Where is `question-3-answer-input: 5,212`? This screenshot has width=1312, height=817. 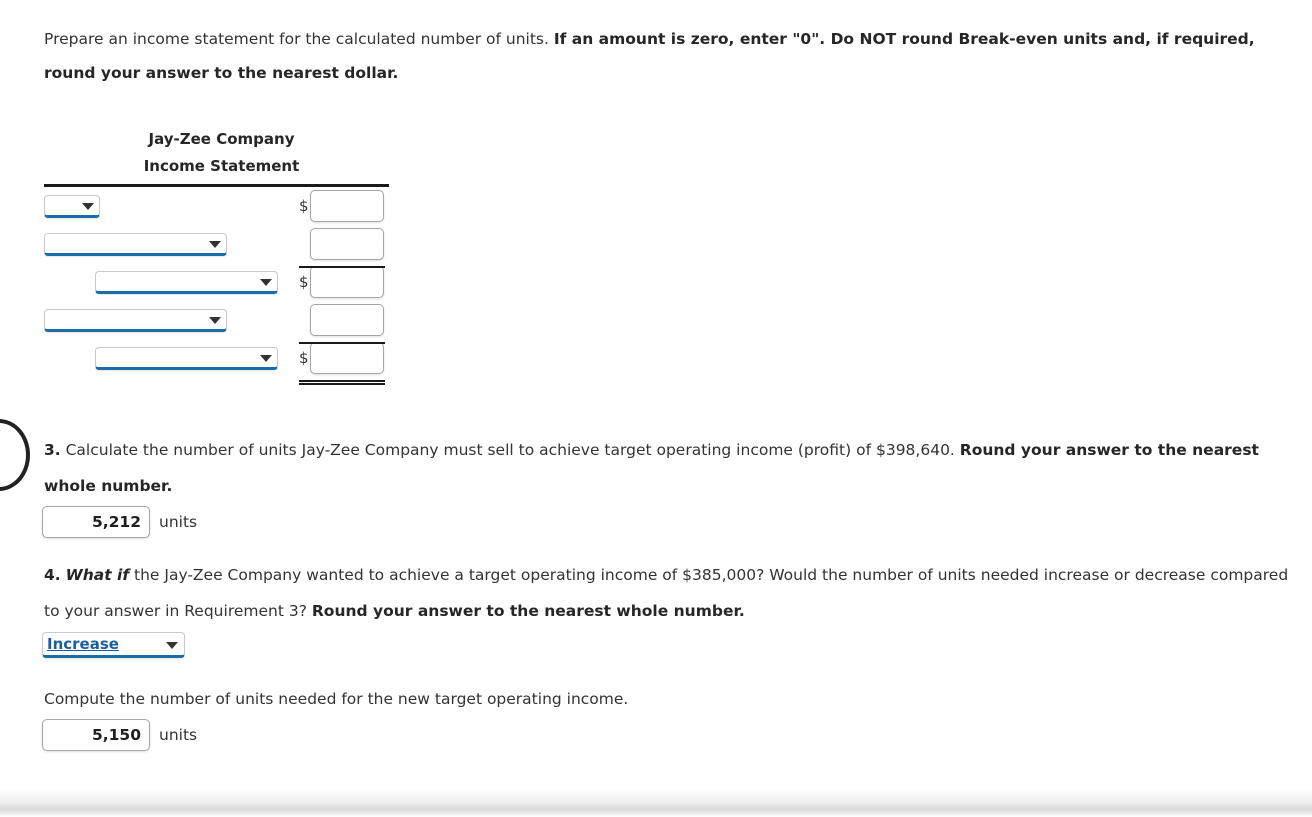
question-3-answer-input: 5,212 is located at coordinates (96, 522).